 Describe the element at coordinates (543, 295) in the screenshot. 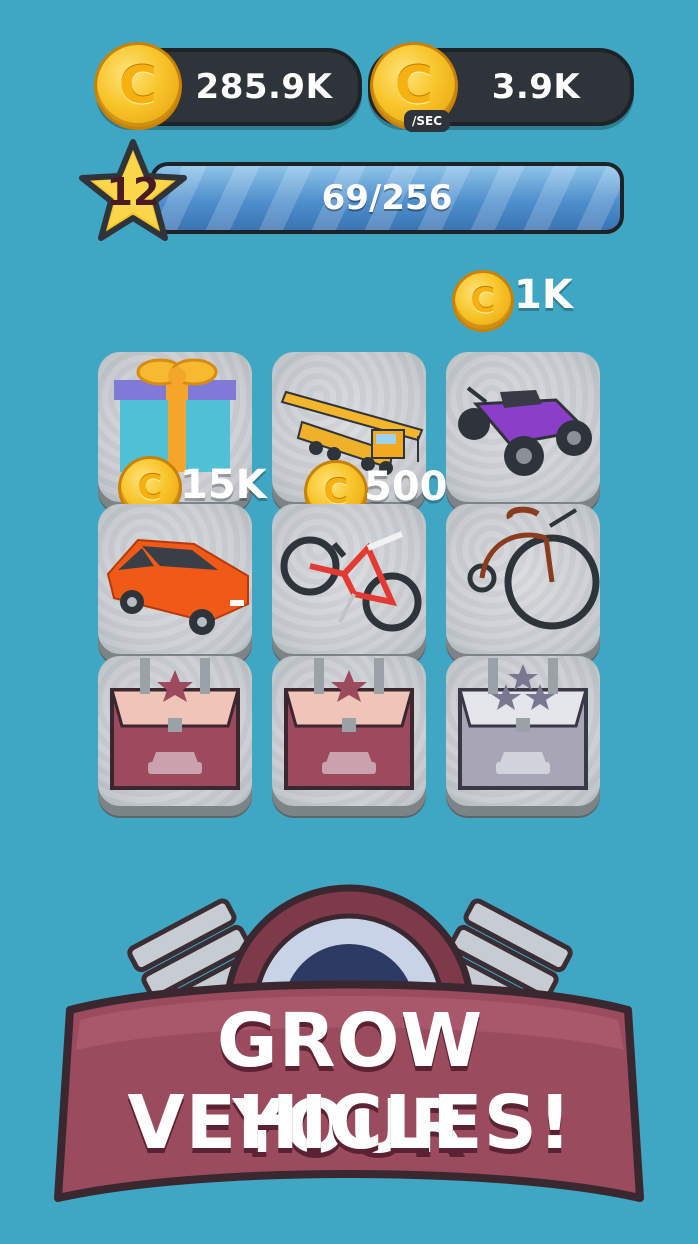

I see `buy-price-top: 1K` at that location.